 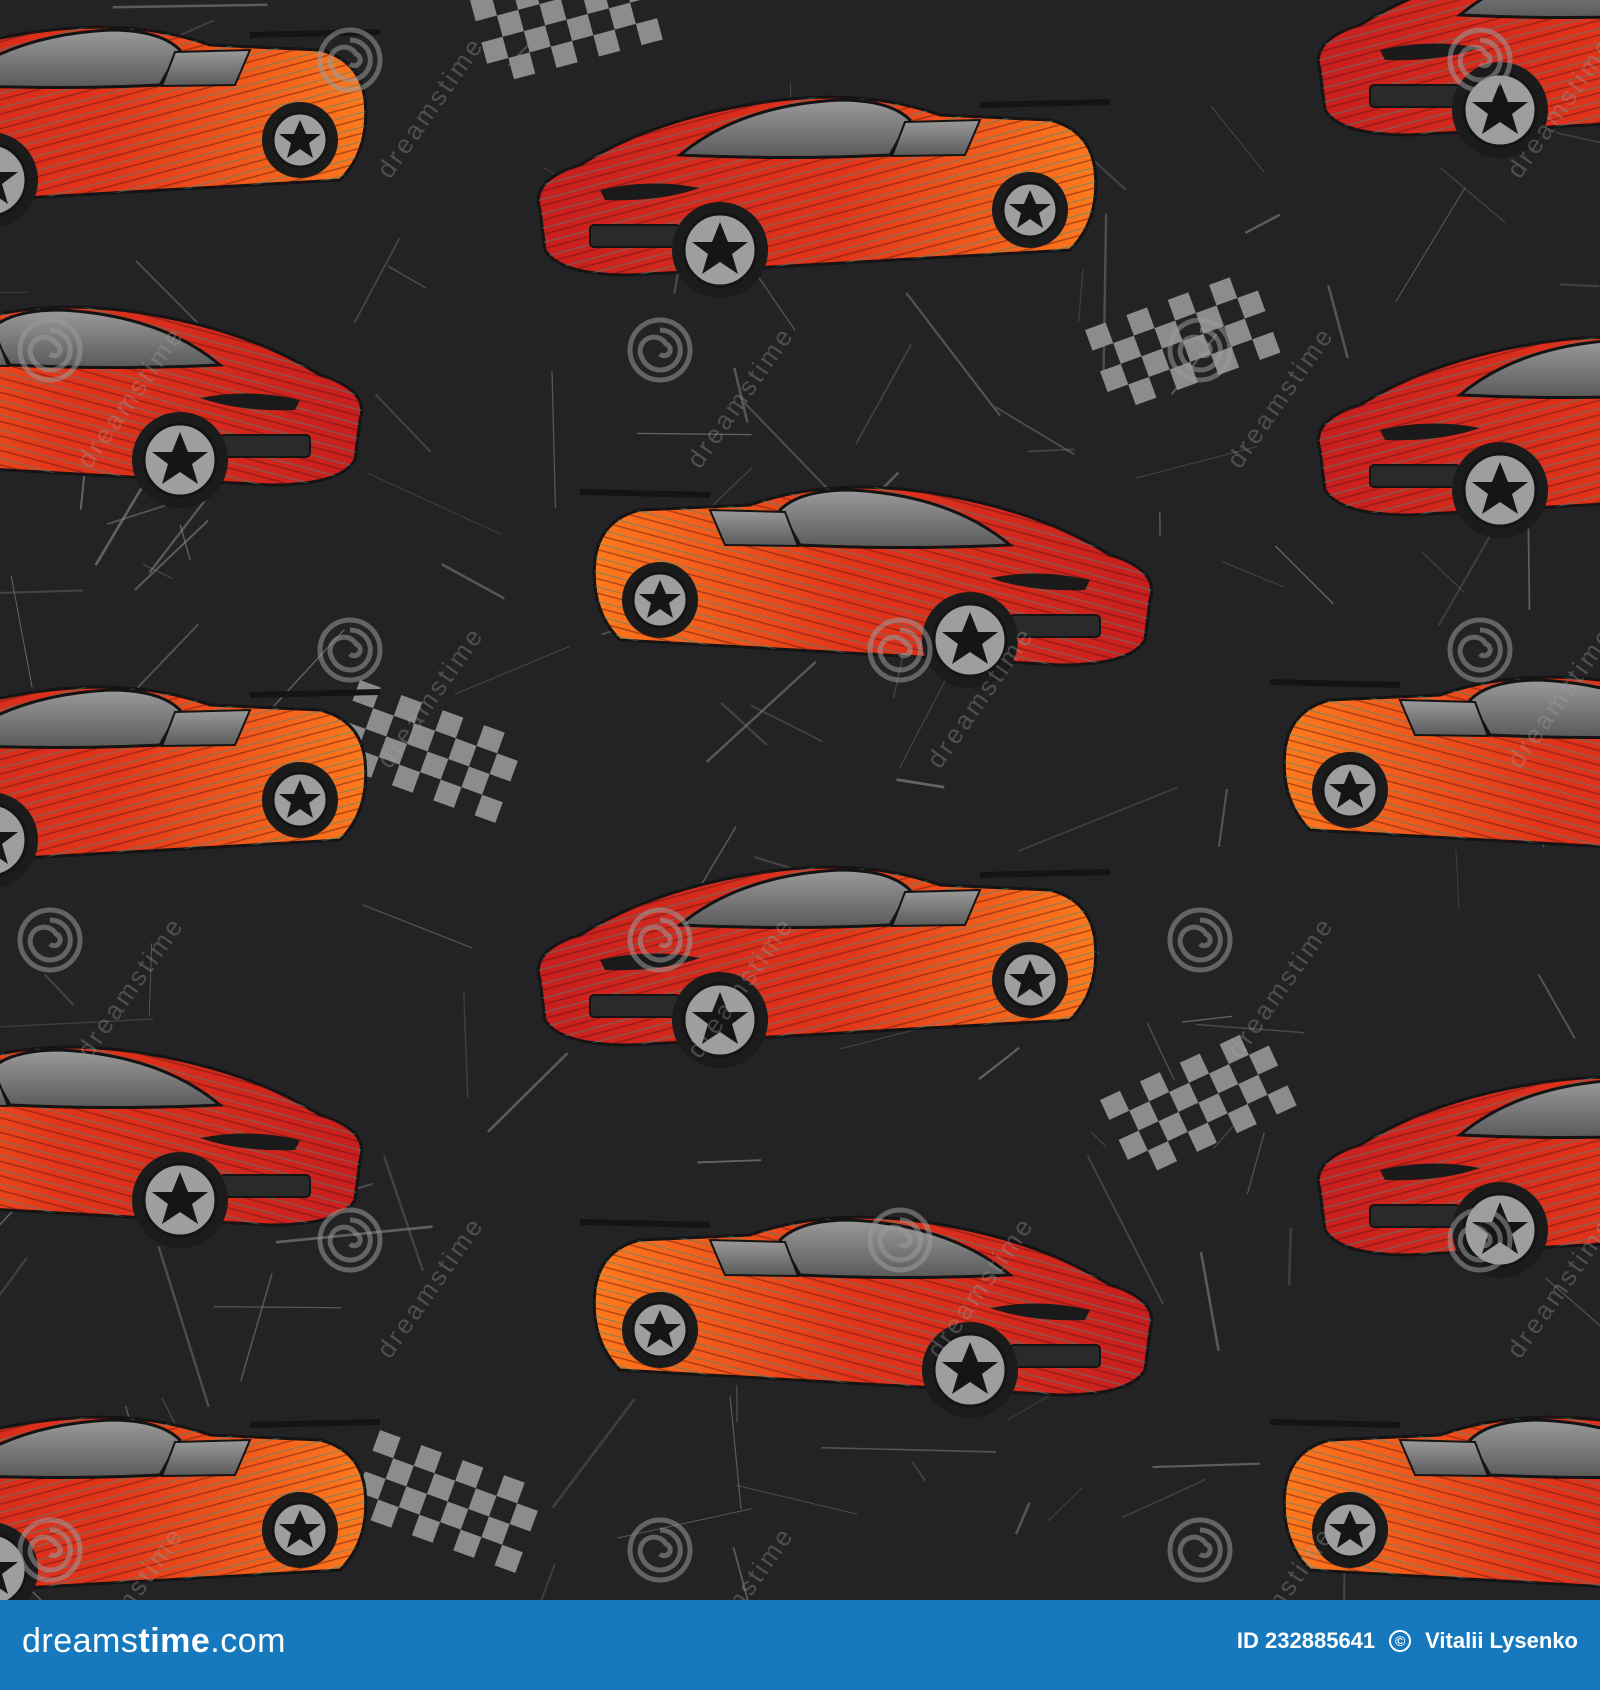 What do you see at coordinates (1501, 1640) in the screenshot?
I see `author-name: Vitalii Lysenko` at bounding box center [1501, 1640].